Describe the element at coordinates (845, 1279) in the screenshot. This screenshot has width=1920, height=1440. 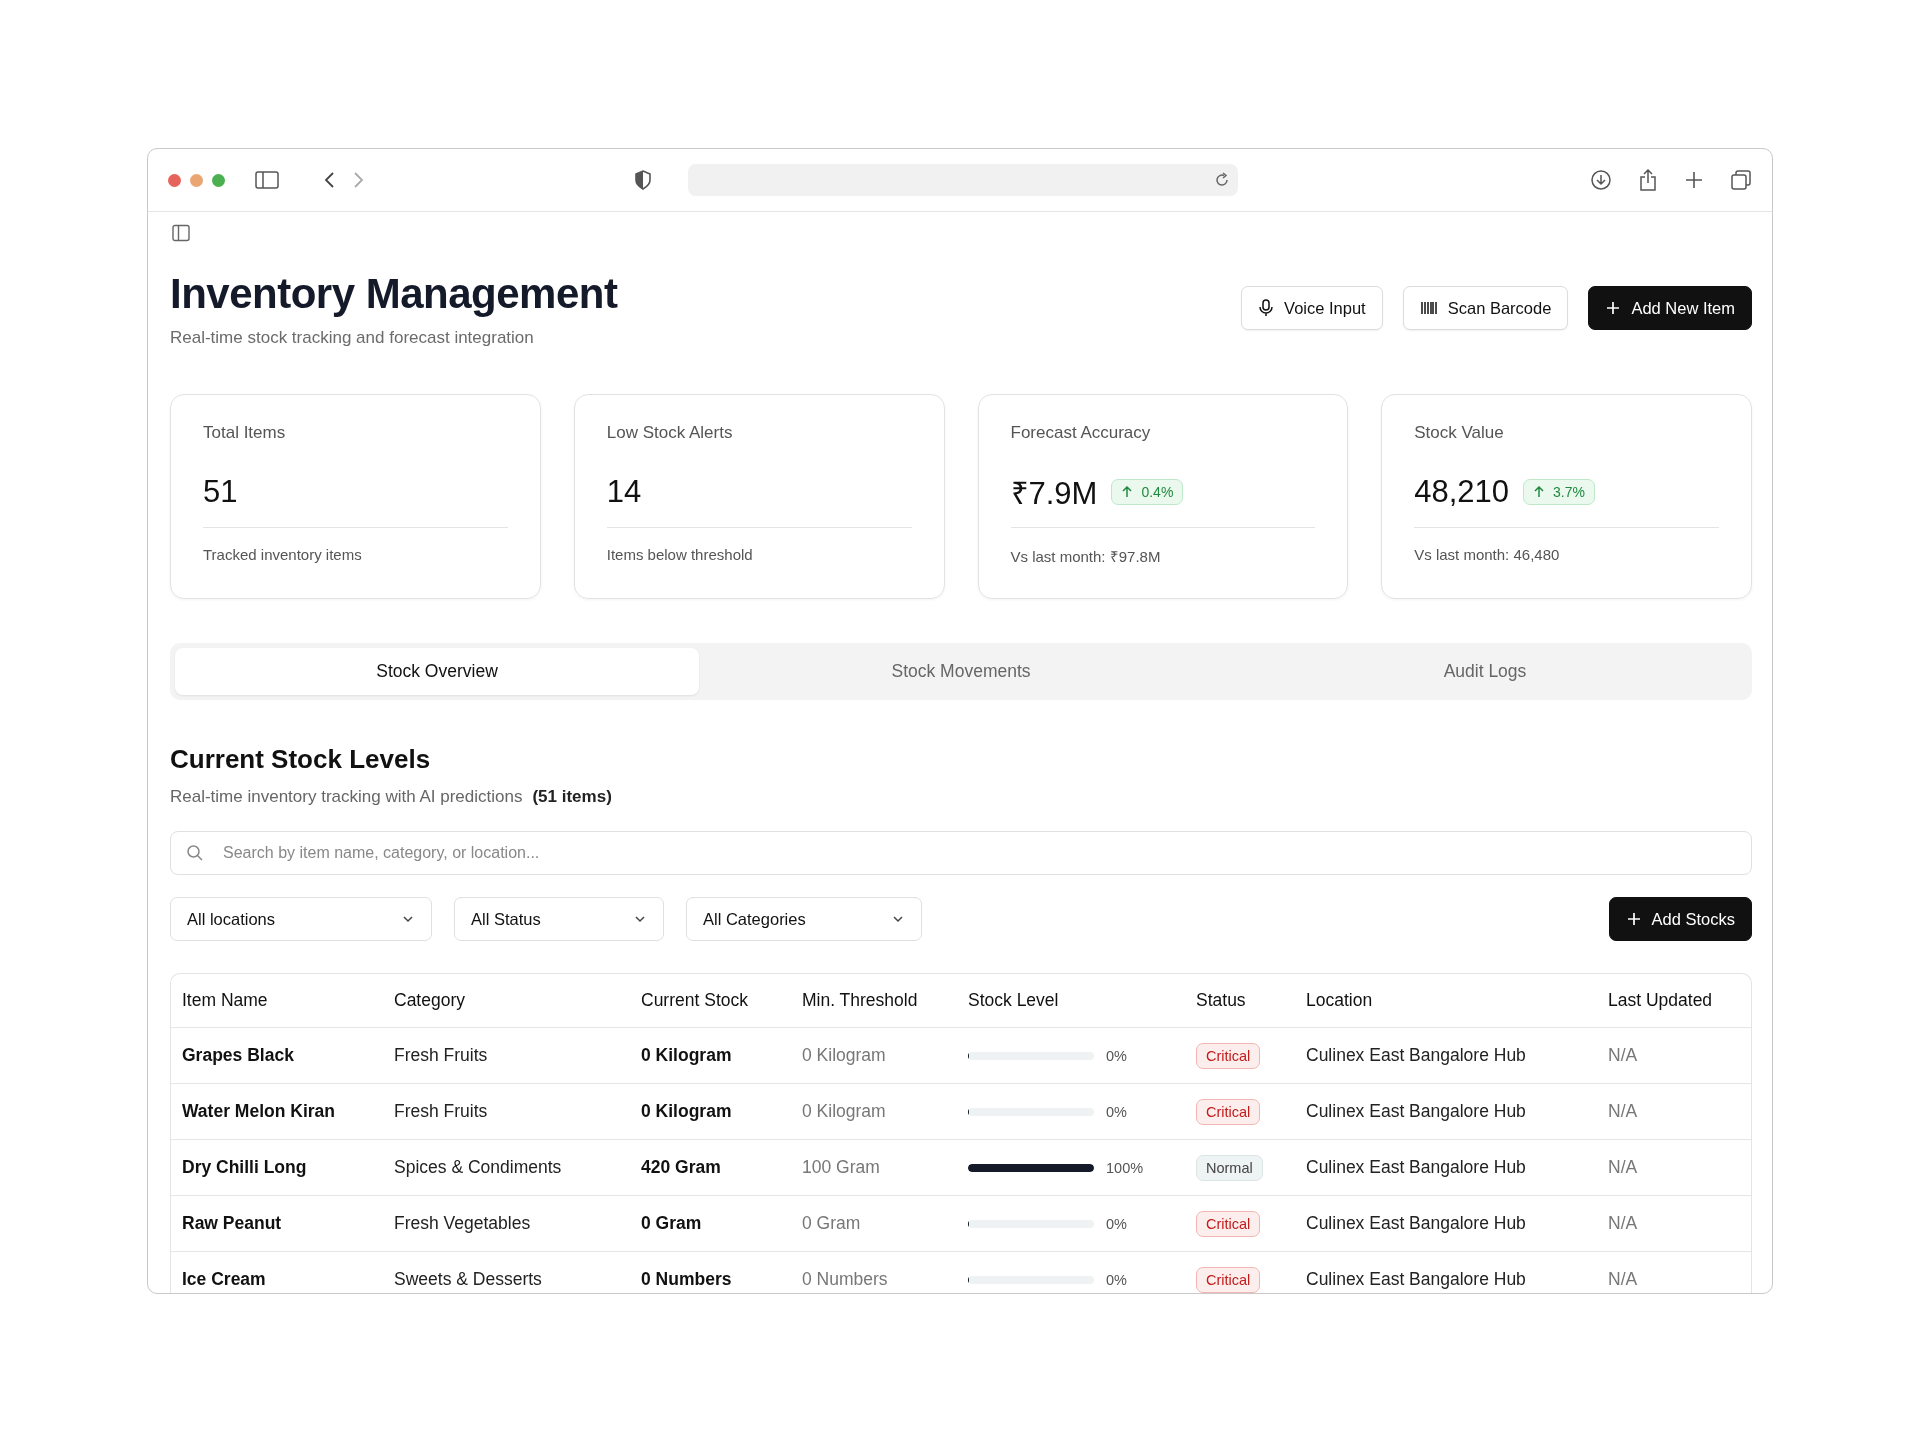
I see `threshold-cell-text: 0 Numbers` at that location.